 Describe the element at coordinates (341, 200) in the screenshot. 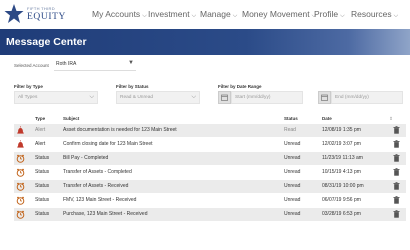

I see `row-date: 06/07/19 9:56 pm` at that location.